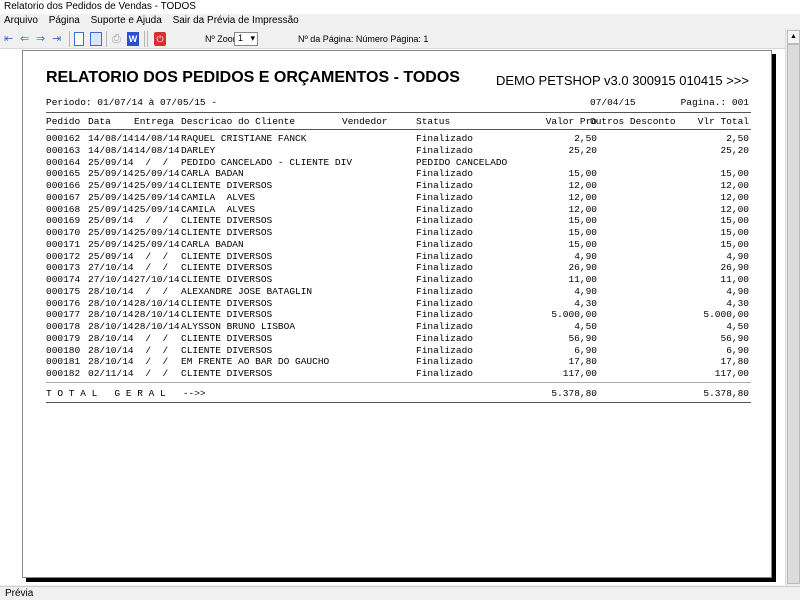 The height and width of the screenshot is (600, 800). I want to click on report-period: Periodo: 01/07/14 à 07/05/15 -, so click(132, 102).